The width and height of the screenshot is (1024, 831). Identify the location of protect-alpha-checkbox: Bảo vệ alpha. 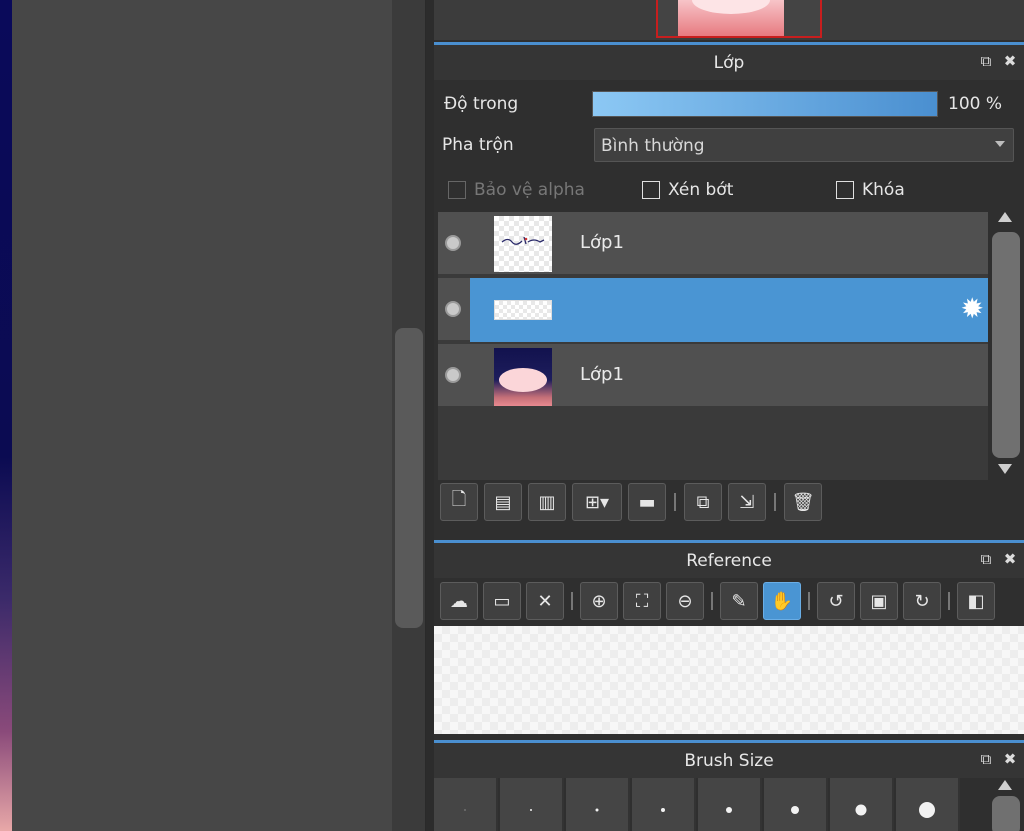
(516, 190).